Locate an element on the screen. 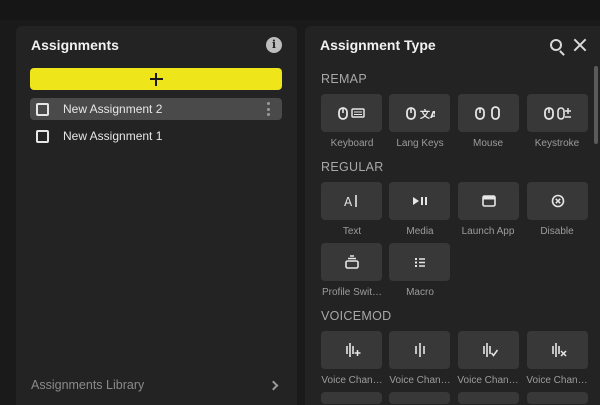  tile-keyboard is located at coordinates (351, 113).